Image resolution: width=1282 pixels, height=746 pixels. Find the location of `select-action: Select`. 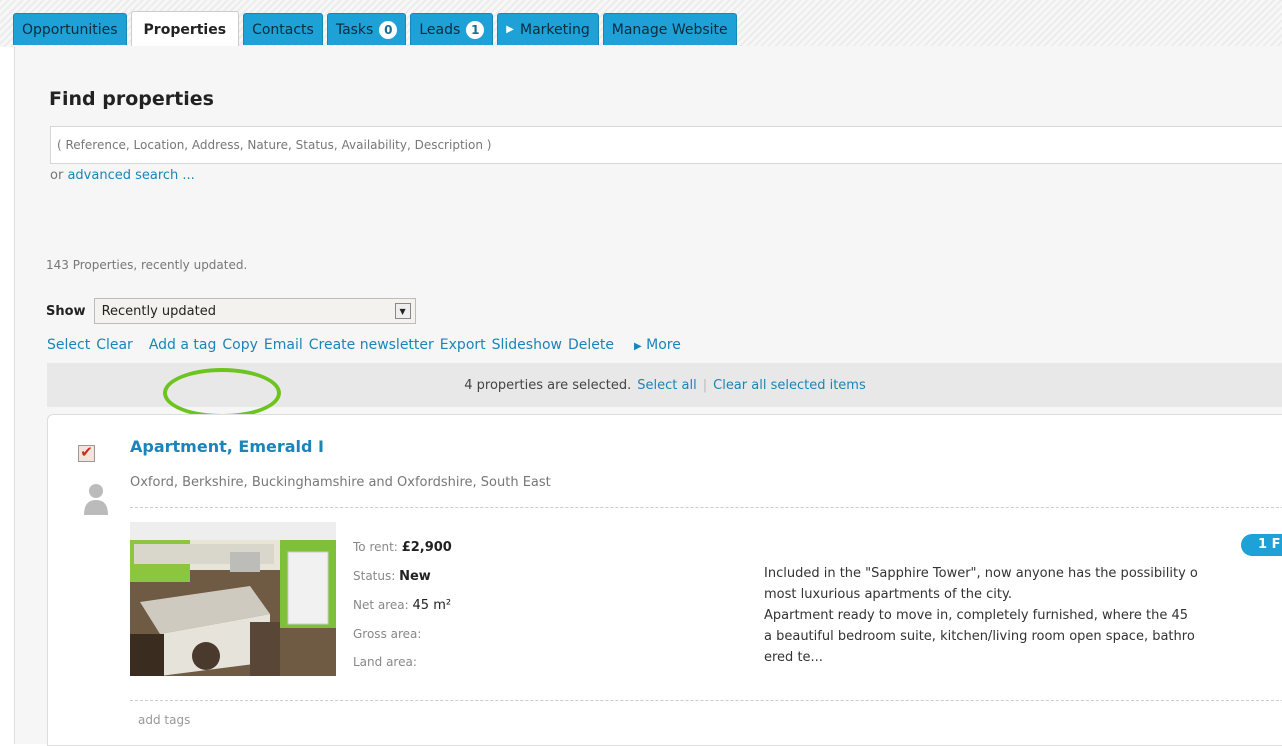

select-action: Select is located at coordinates (68, 345).